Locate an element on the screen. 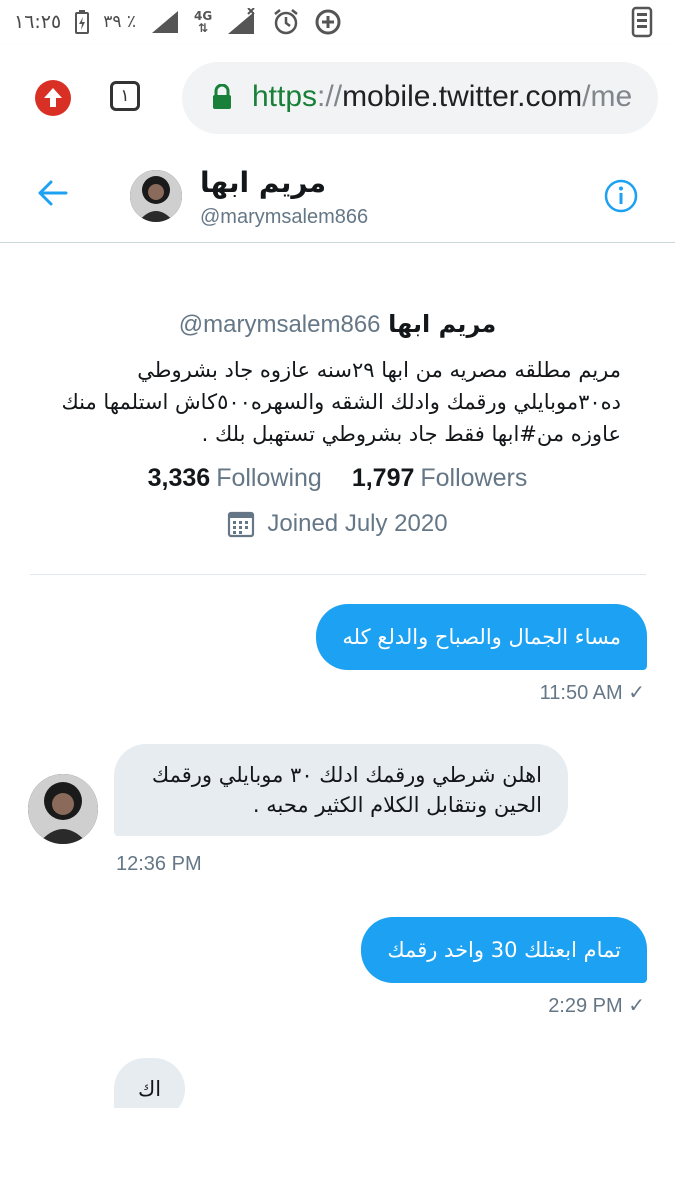 Image resolution: width=675 pixels, height=1200 pixels. conversation-name: مريم ابها is located at coordinates (263, 182).